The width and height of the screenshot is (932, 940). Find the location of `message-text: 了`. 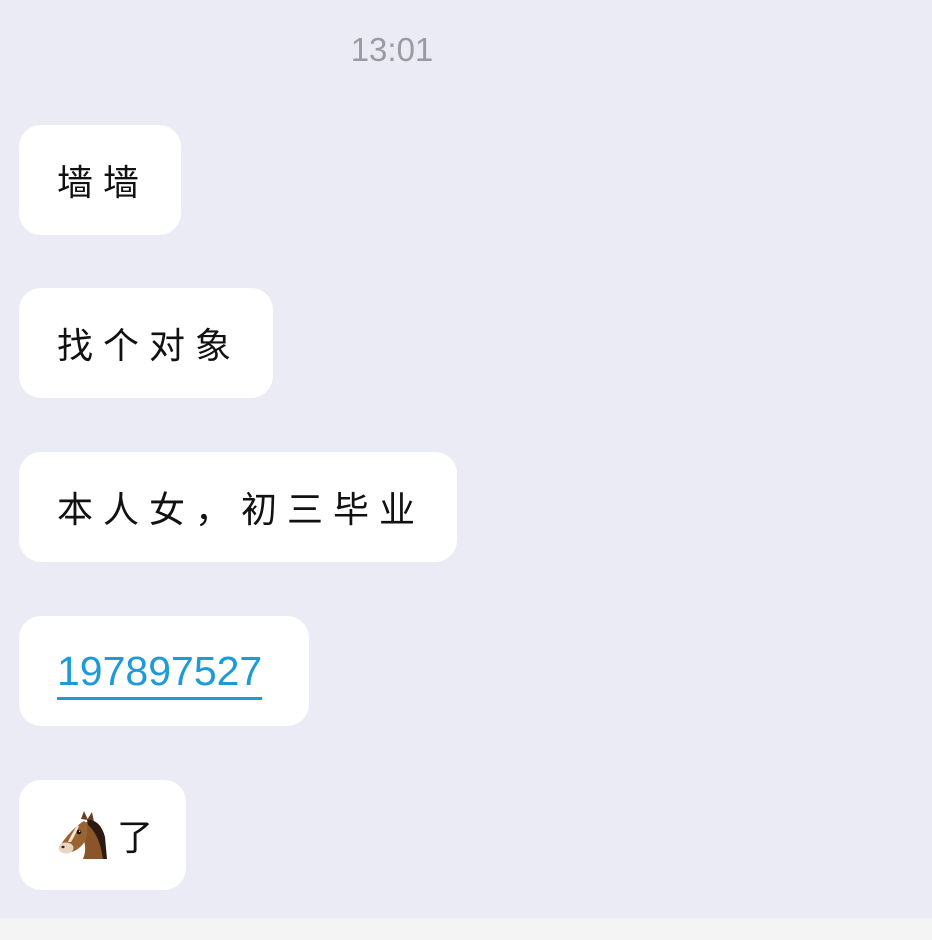

message-text: 了 is located at coordinates (140, 838).